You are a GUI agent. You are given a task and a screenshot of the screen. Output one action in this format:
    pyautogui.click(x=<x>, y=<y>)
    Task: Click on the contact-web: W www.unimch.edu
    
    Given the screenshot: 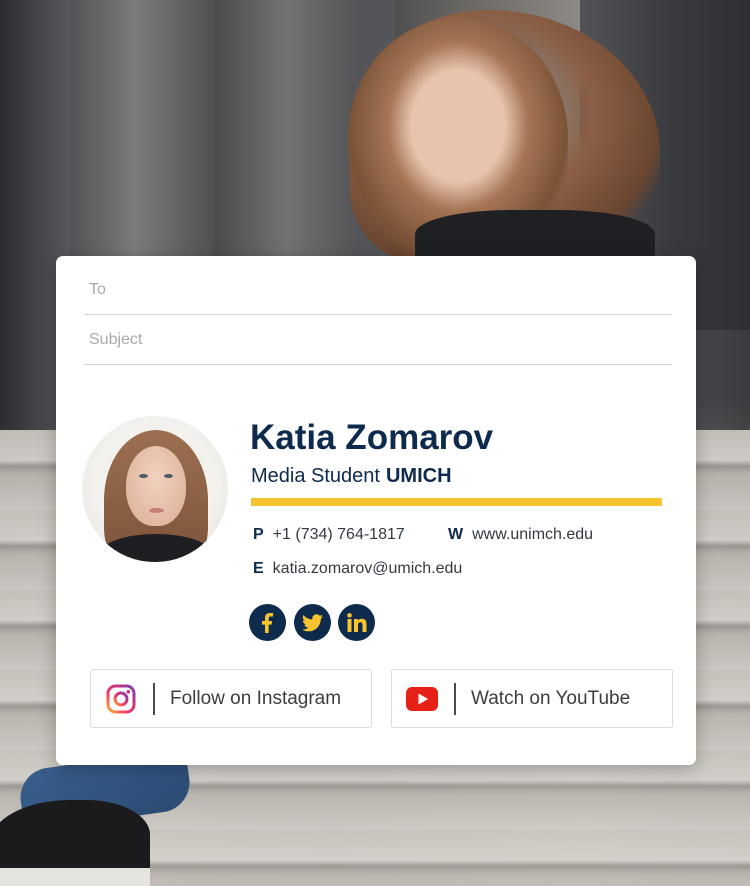 What is the action you would take?
    pyautogui.click(x=520, y=535)
    